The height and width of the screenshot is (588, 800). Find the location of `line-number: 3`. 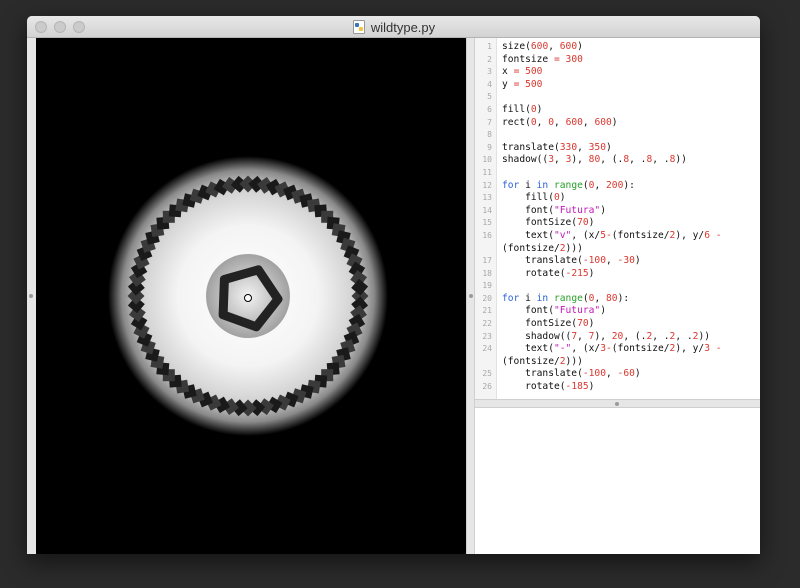

line-number: 3 is located at coordinates (489, 72).